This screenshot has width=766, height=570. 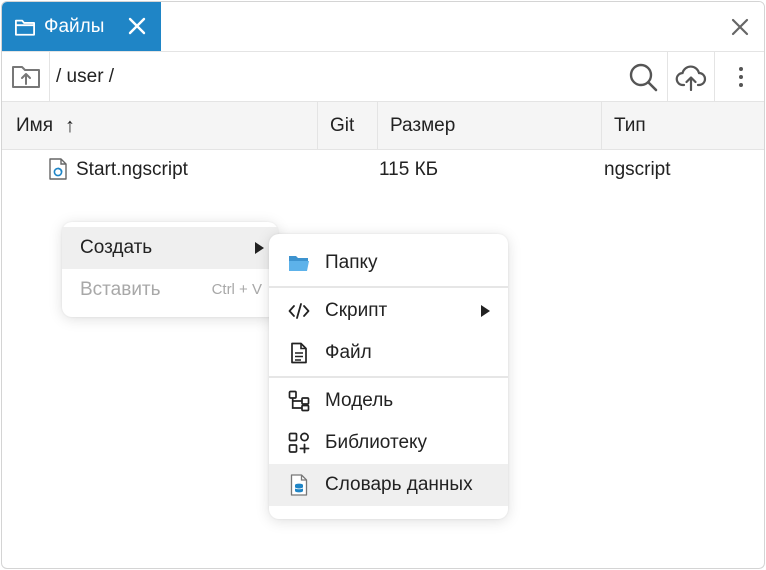 I want to click on path-bar: / user /, so click(x=383, y=77).